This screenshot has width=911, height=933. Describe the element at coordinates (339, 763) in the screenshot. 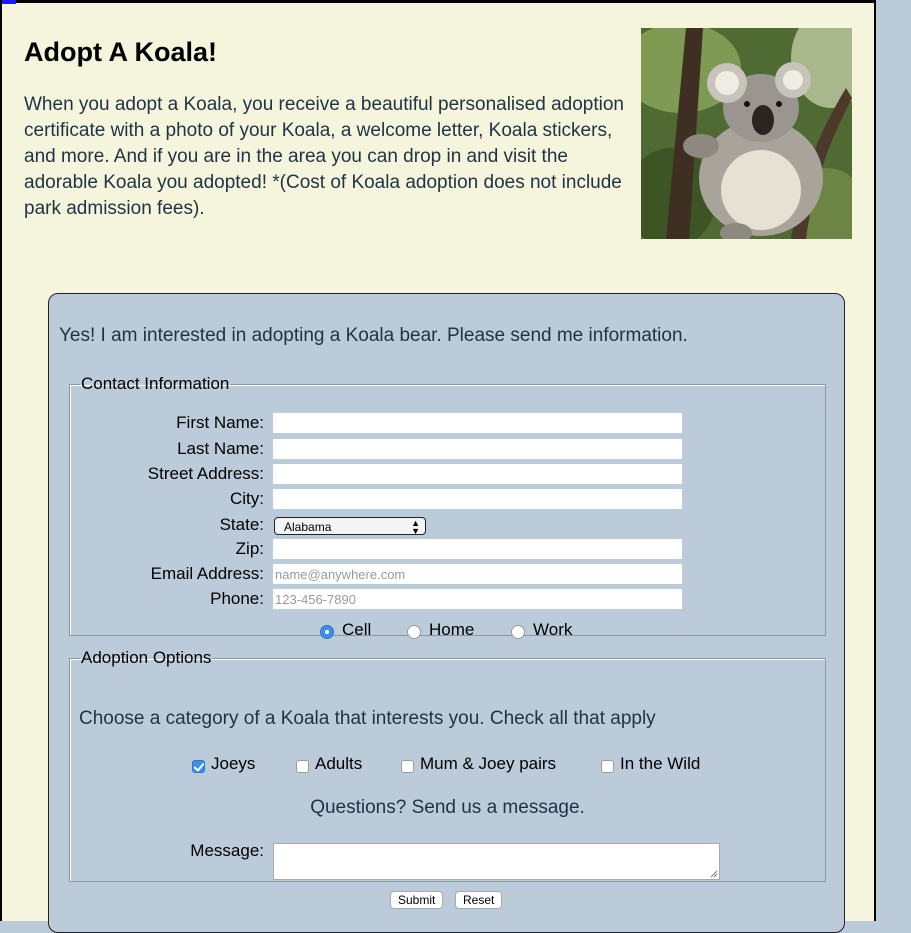

I see `checkbox-adults-label: Adults` at that location.